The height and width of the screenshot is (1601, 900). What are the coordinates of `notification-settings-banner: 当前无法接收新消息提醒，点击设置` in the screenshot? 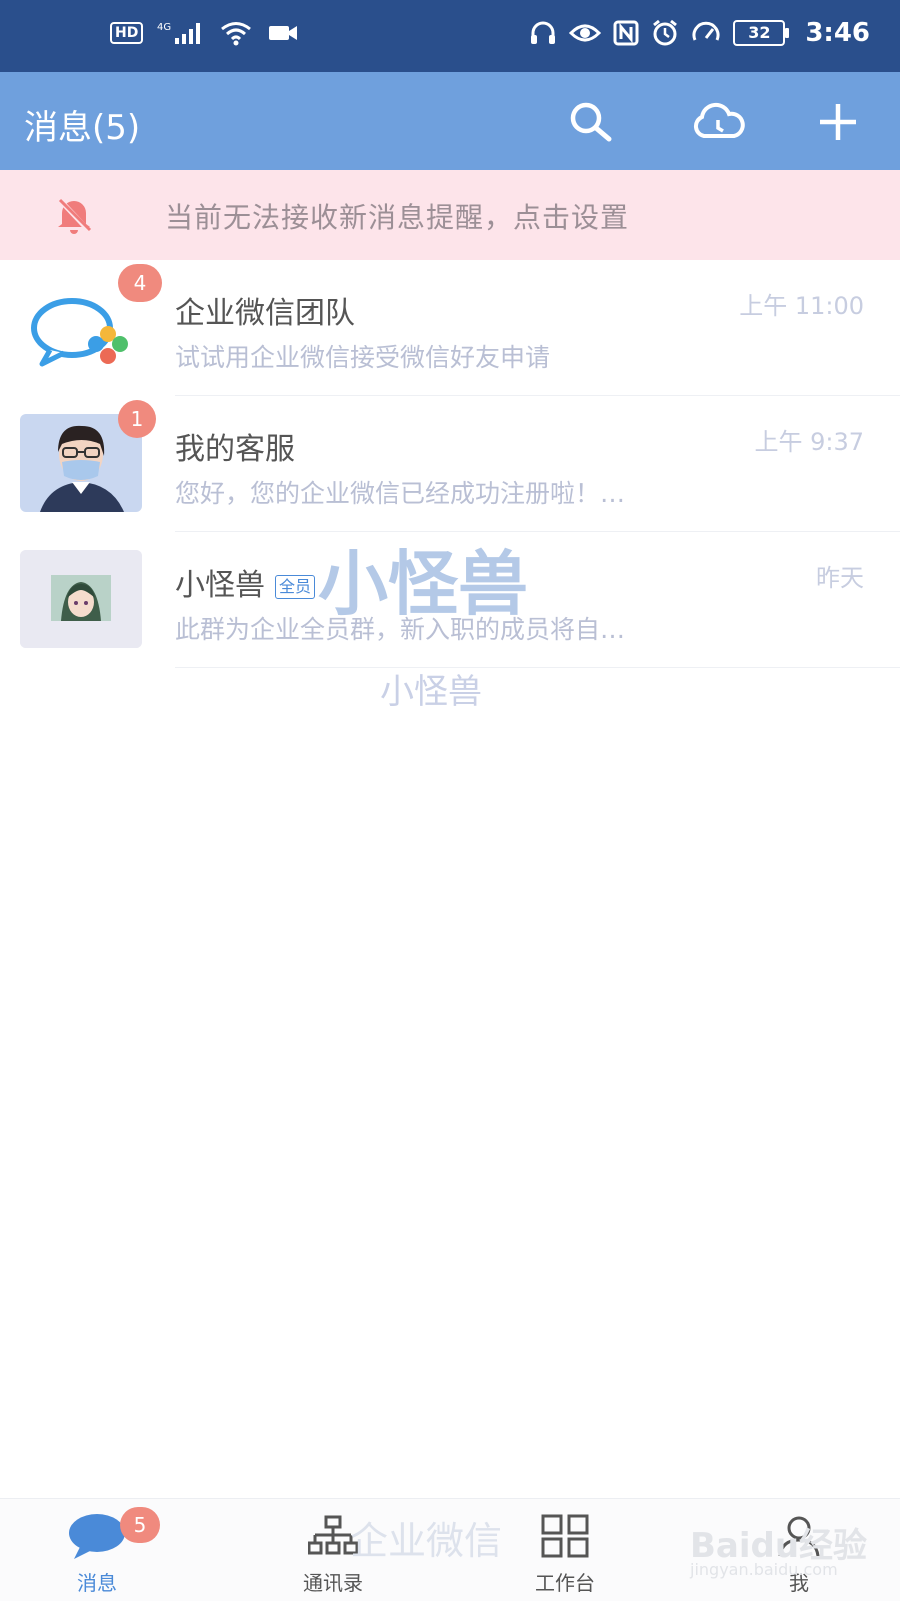 It's located at (450, 215).